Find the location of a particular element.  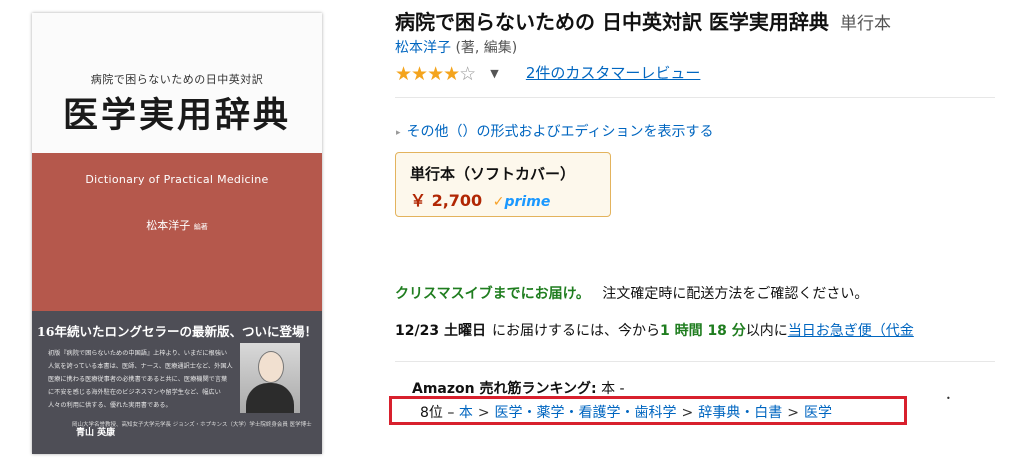

triangle-right-icon: ▸ is located at coordinates (398, 133).